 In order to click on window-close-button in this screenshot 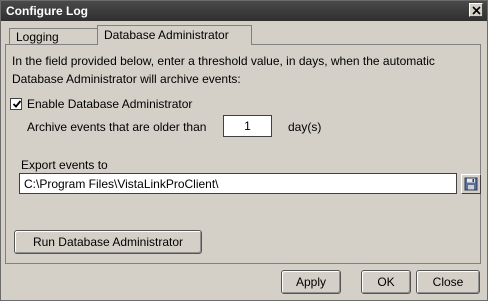, I will do `click(476, 10)`.